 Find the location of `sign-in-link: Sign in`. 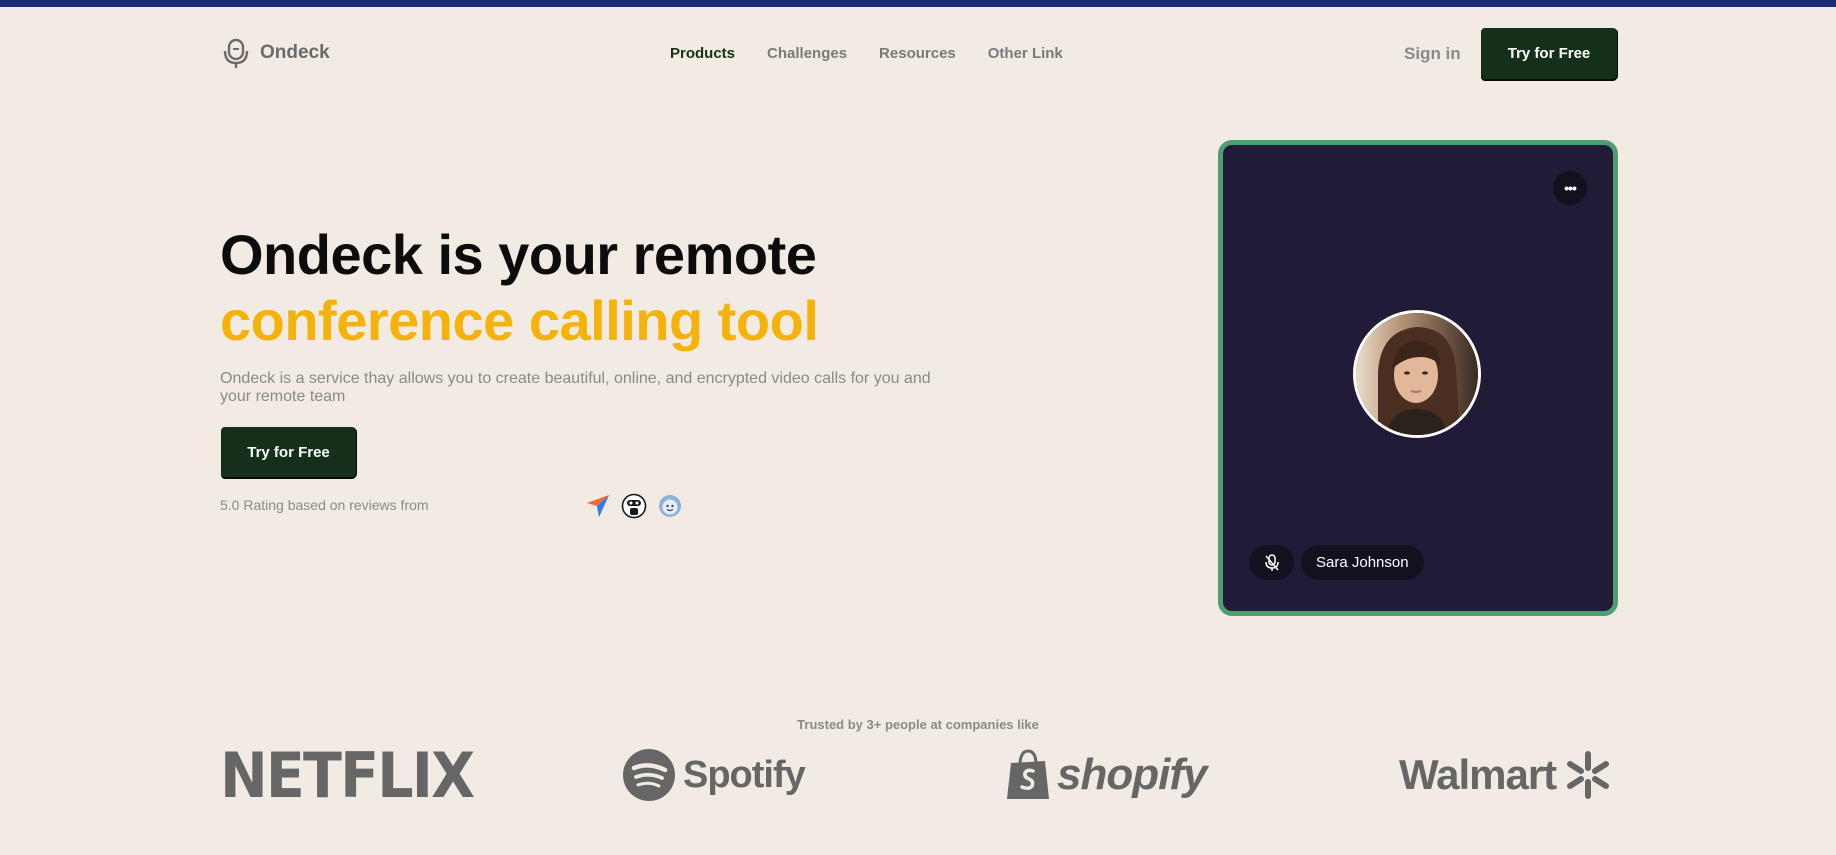

sign-in-link: Sign in is located at coordinates (1432, 54).